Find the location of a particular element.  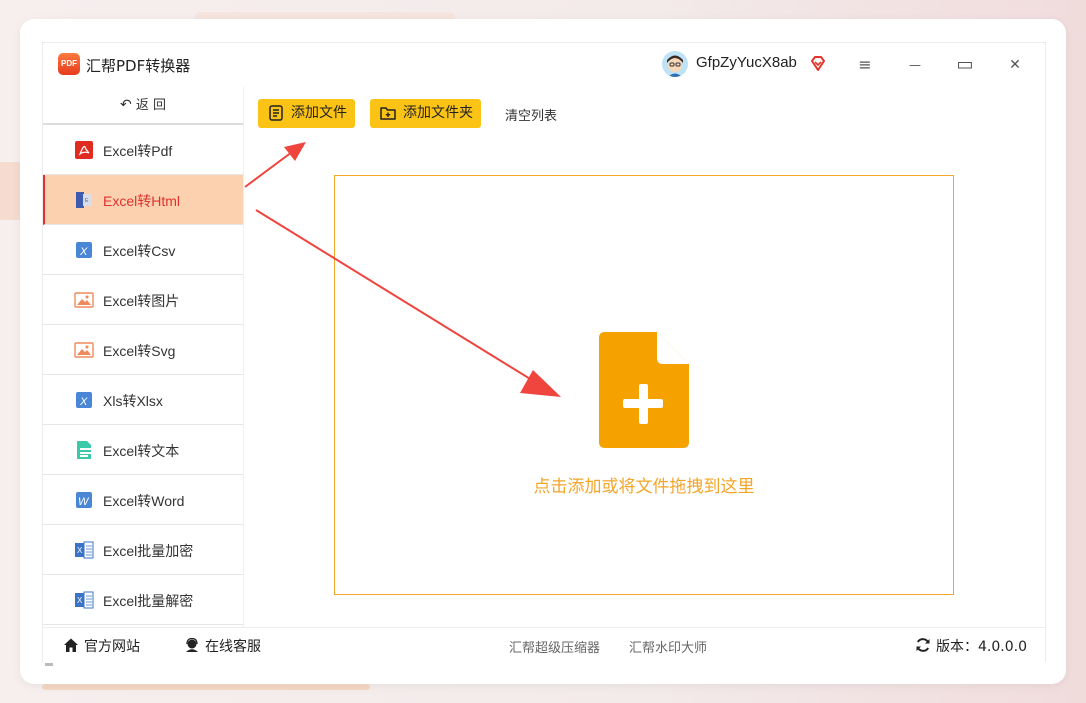

home-icon is located at coordinates (71, 645).